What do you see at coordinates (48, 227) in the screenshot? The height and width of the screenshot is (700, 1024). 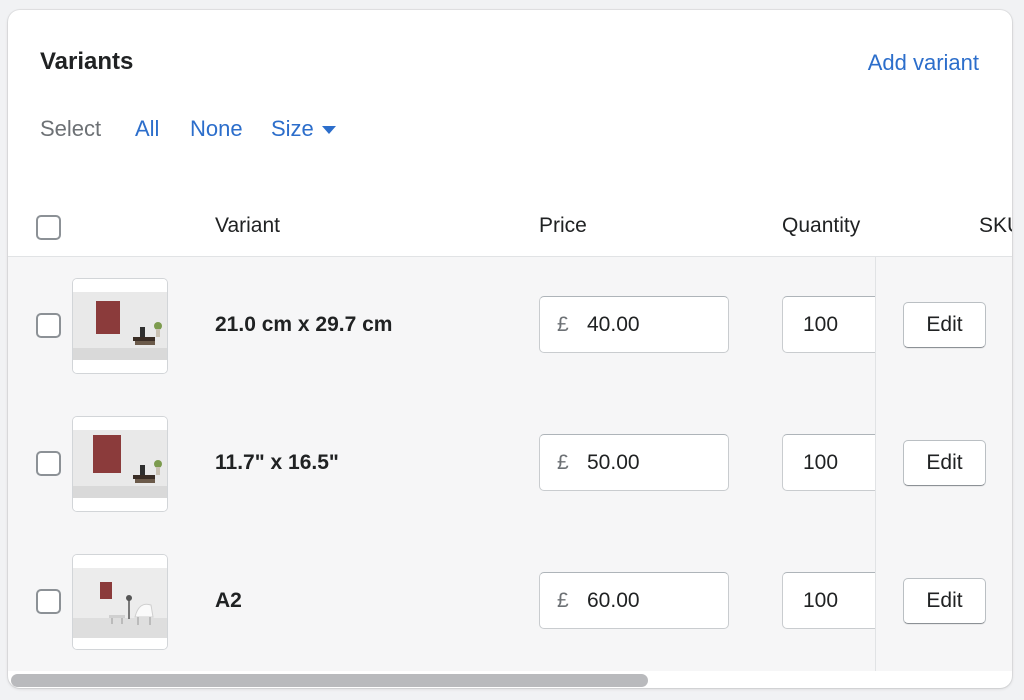 I see `select-all-checkbox` at bounding box center [48, 227].